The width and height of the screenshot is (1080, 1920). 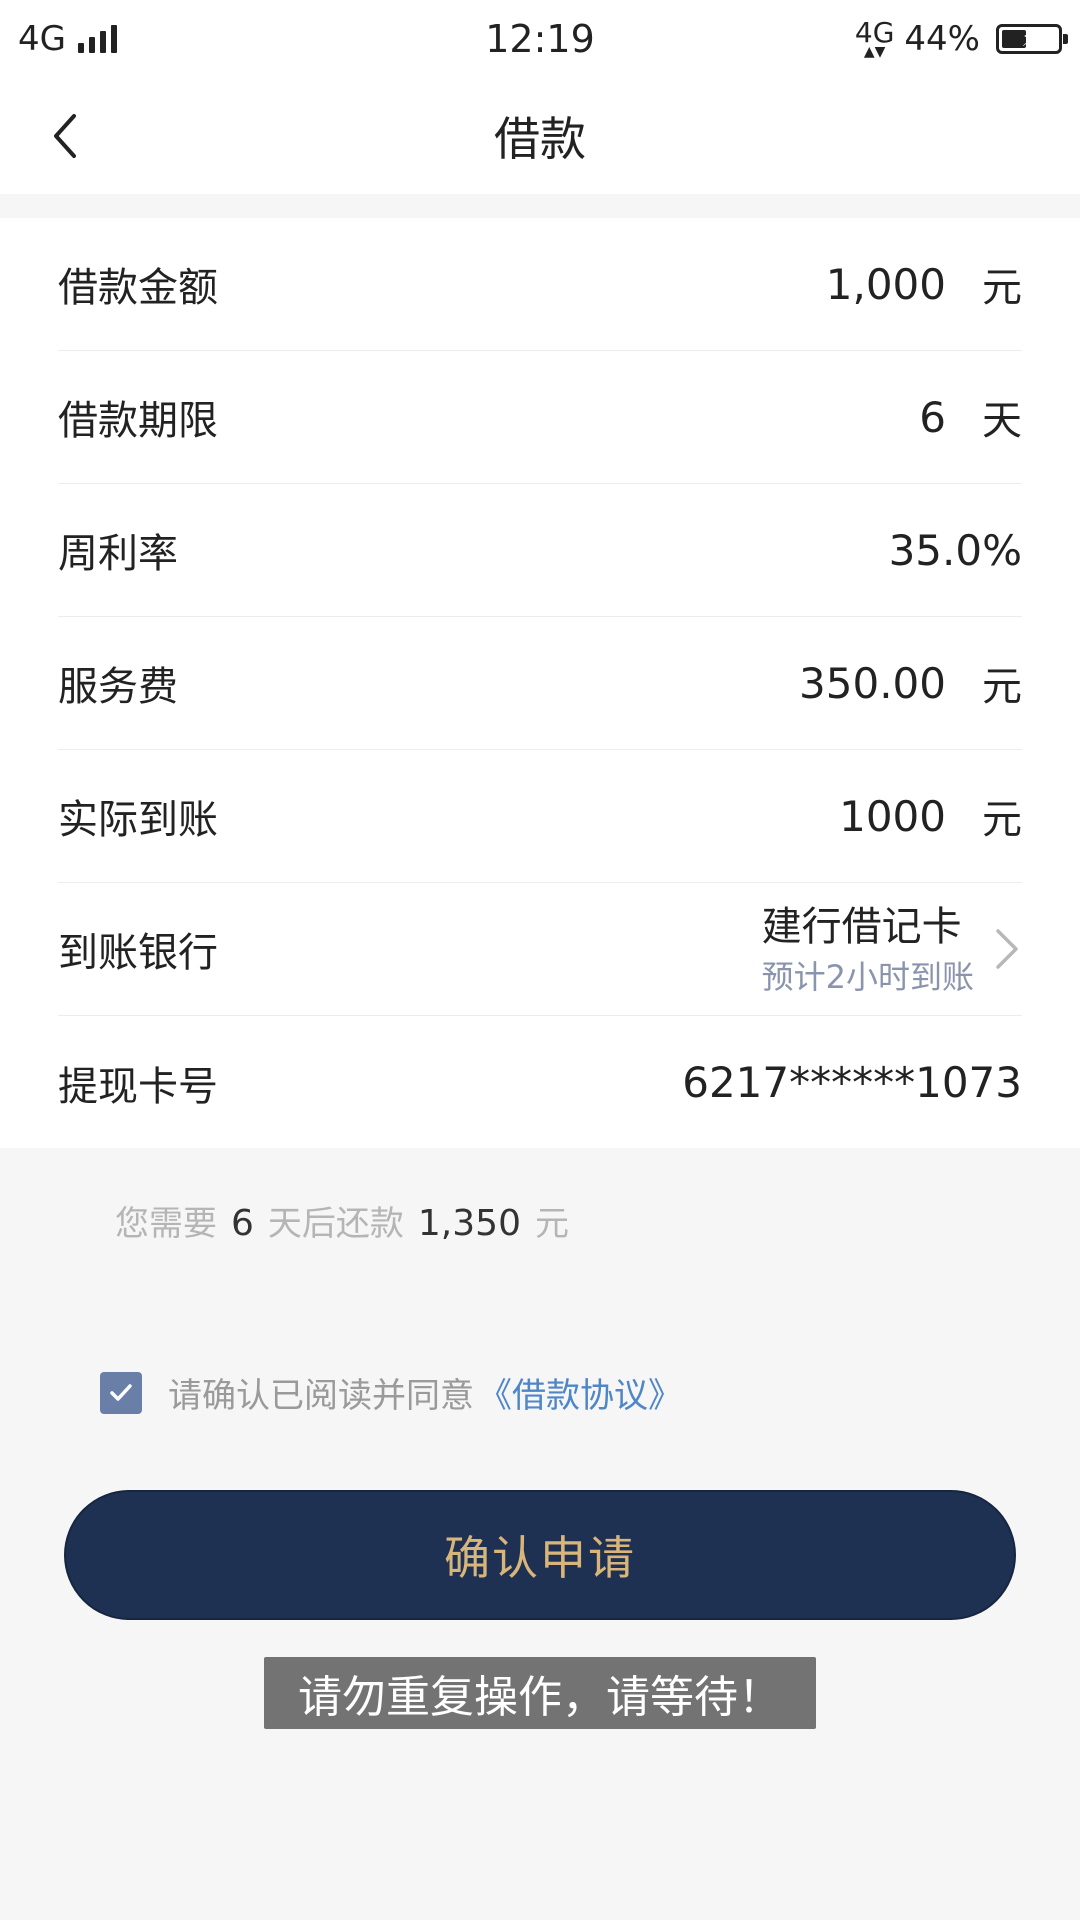 I want to click on row-value: 1,000 元, so click(x=924, y=284).